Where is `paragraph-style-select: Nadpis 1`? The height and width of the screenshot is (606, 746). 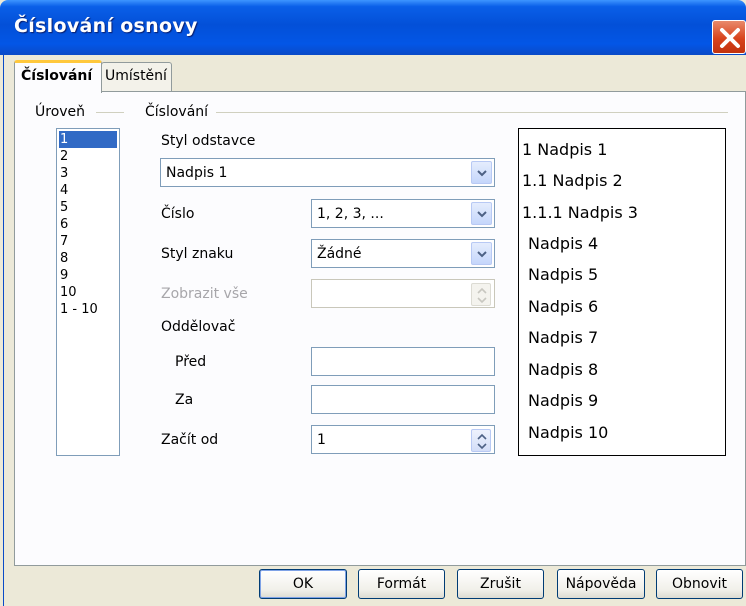 paragraph-style-select: Nadpis 1 is located at coordinates (327, 172).